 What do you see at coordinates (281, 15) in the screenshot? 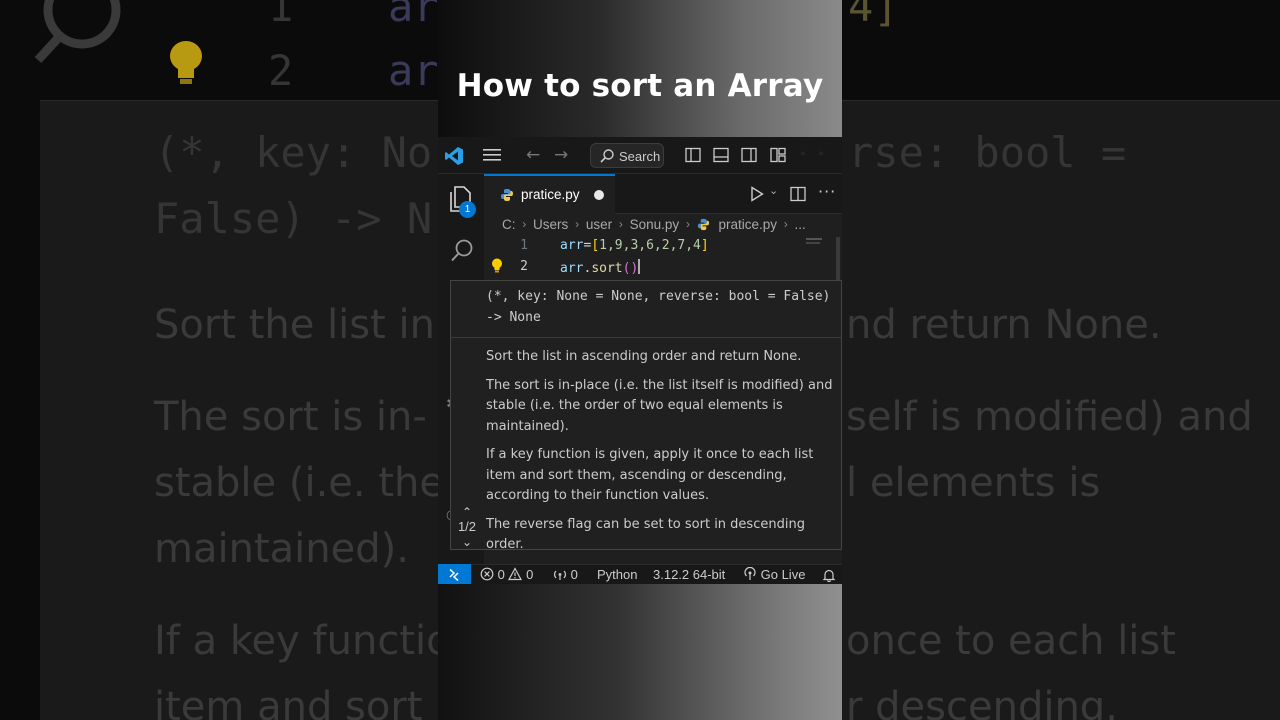
I see `bg-line-number-1: 1` at bounding box center [281, 15].